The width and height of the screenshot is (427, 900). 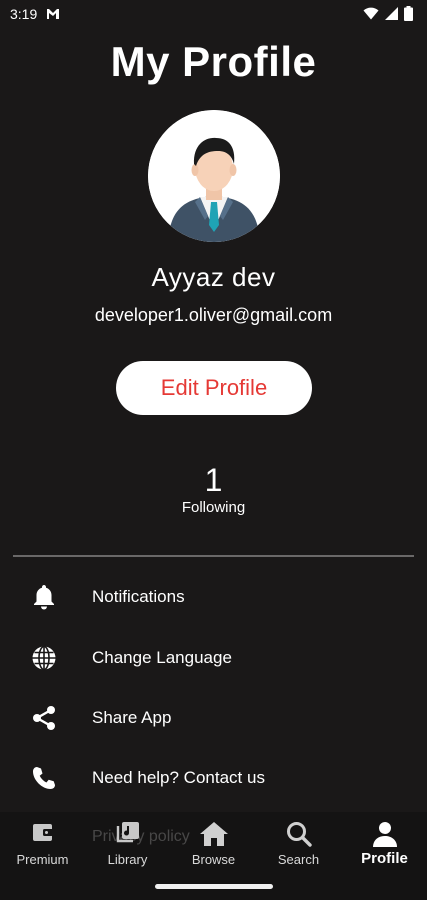 What do you see at coordinates (132, 717) in the screenshot?
I see `menu-item-label: Share App` at bounding box center [132, 717].